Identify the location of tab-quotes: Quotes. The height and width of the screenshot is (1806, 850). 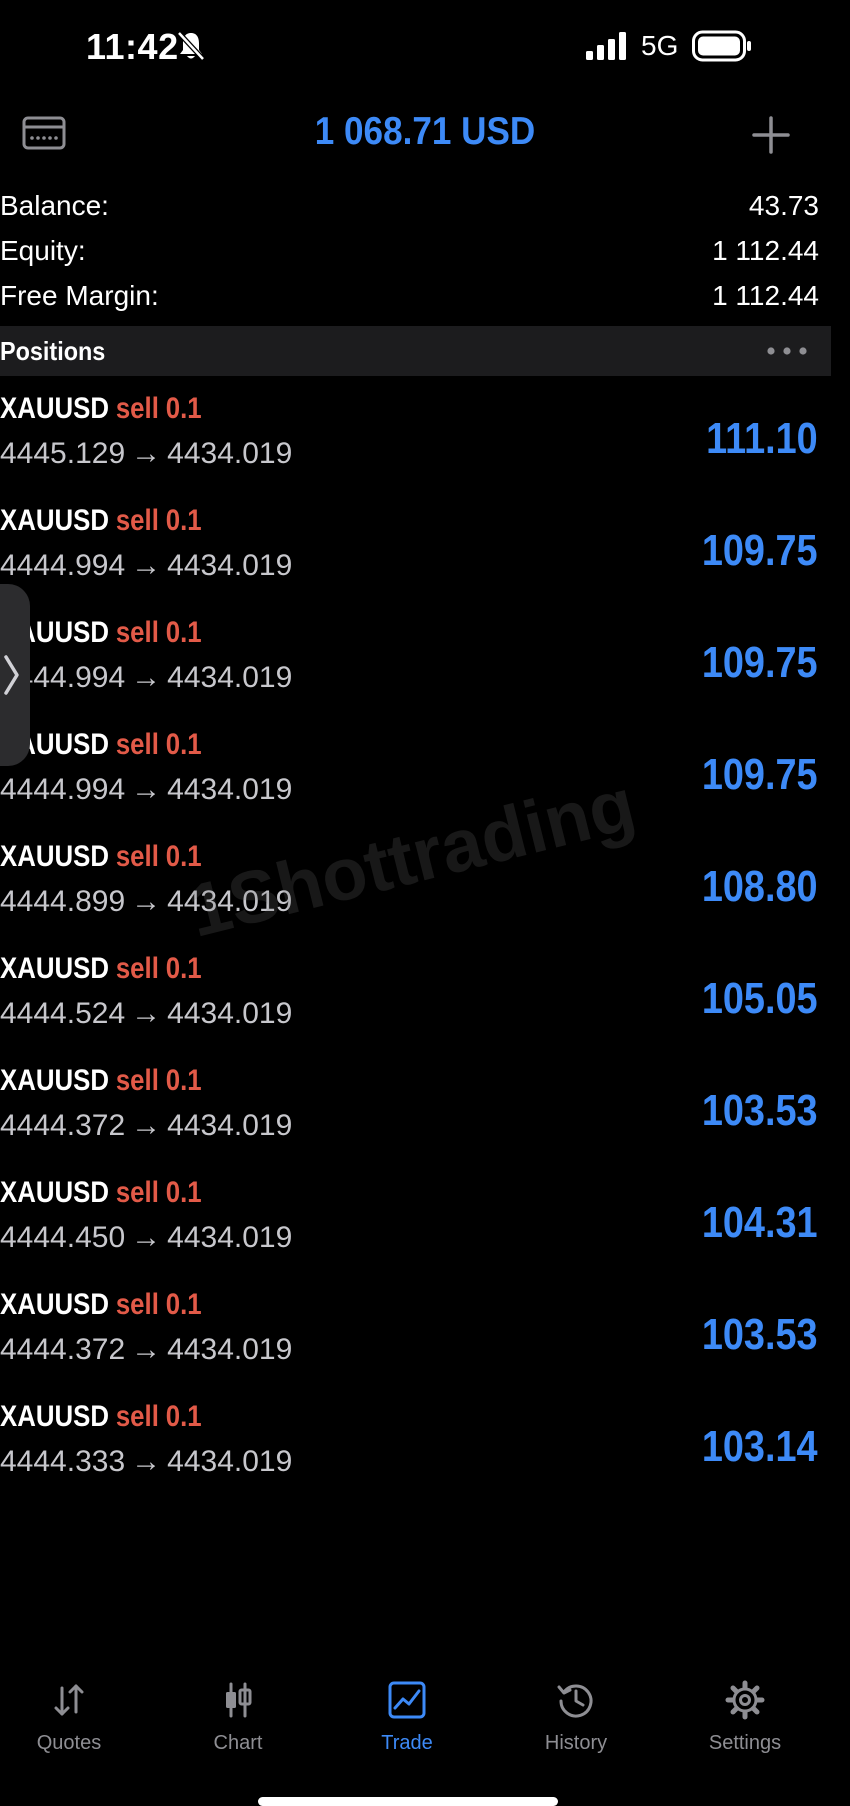
(72, 1710).